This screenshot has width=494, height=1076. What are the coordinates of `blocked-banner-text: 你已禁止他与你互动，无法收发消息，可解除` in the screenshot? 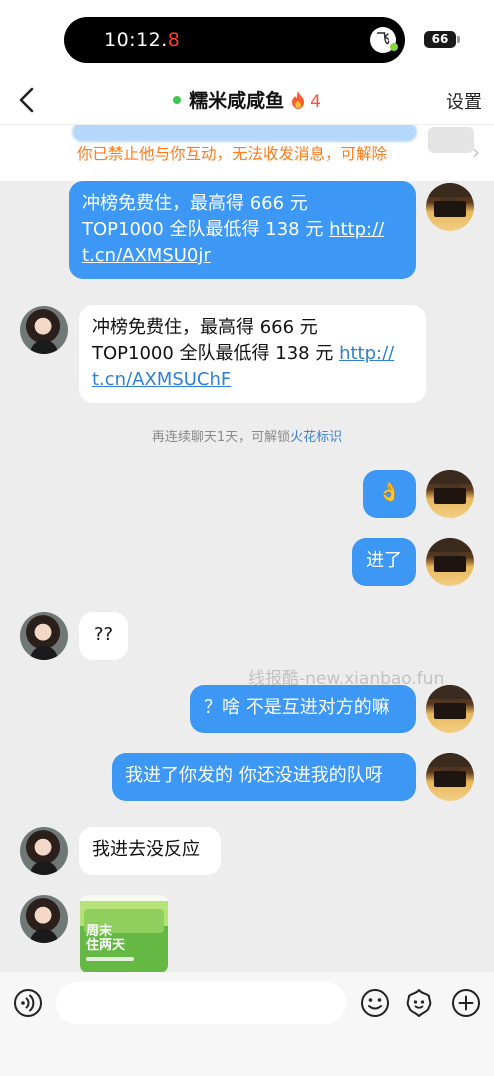 It's located at (232, 154).